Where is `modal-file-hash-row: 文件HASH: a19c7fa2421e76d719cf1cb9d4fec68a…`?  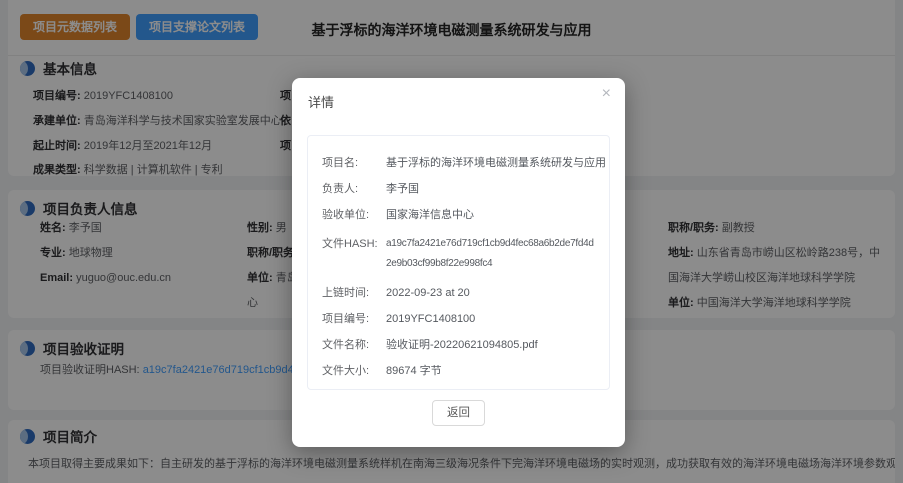
modal-file-hash-row: 文件HASH: a19c7fa2421e76d719cf1cb9d4fec68a… is located at coordinates (458, 253).